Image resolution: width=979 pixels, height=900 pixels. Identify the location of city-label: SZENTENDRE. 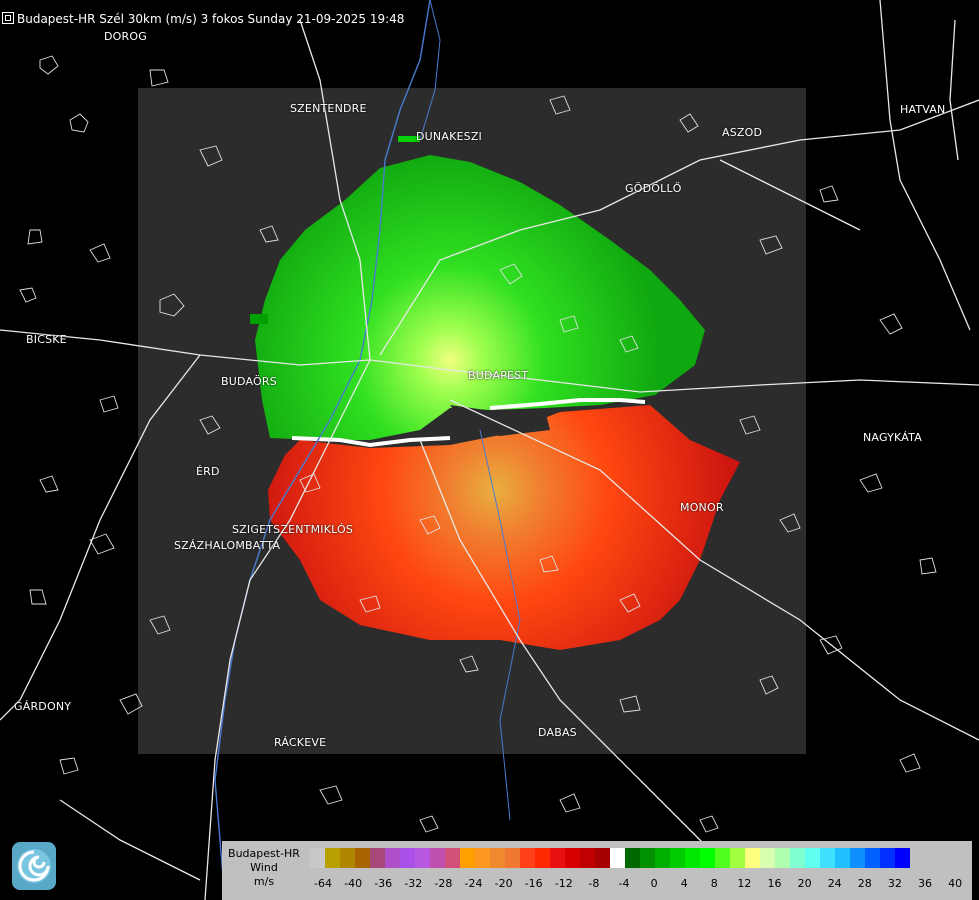
(328, 108).